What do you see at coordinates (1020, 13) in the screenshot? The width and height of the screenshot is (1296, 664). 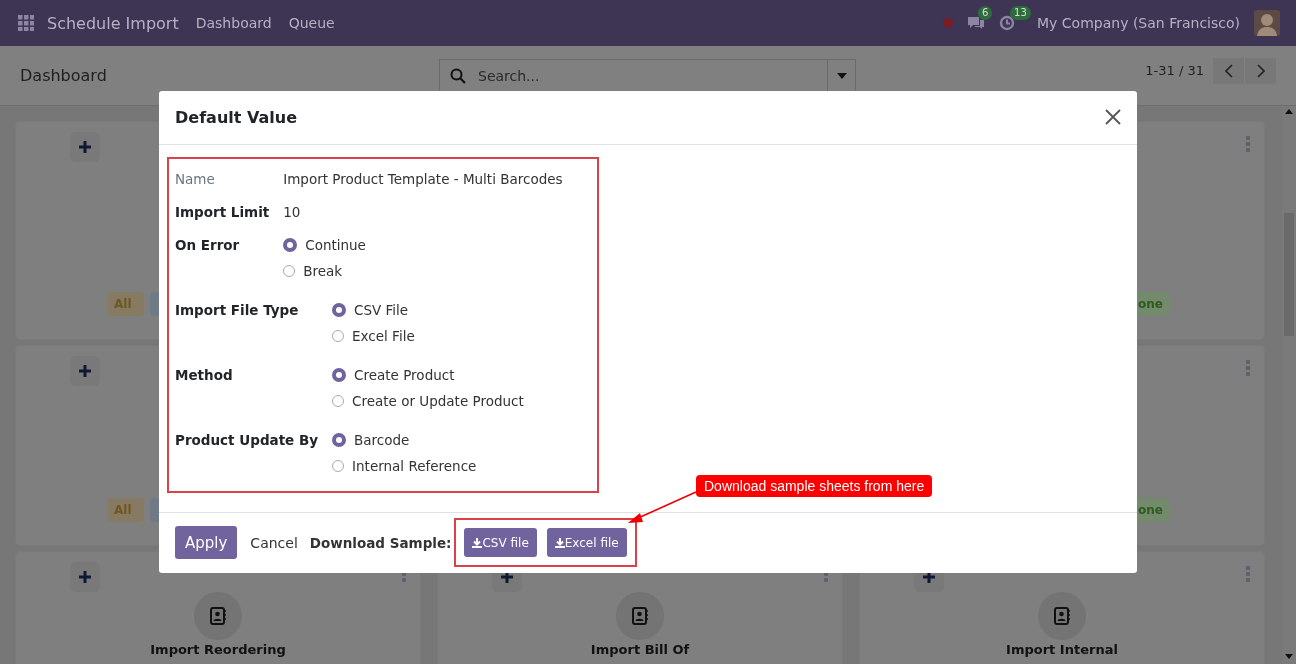 I see `count-badge: 13` at bounding box center [1020, 13].